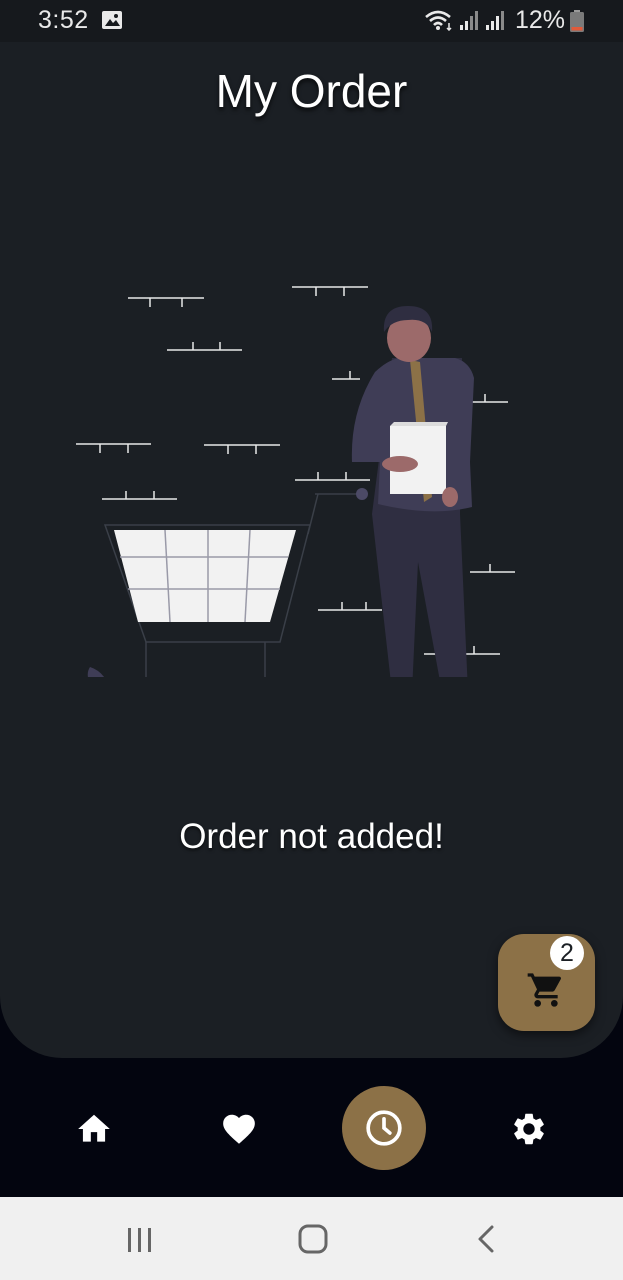 Image resolution: width=623 pixels, height=1280 pixels. Describe the element at coordinates (239, 1129) in the screenshot. I see `heart-icon` at that location.